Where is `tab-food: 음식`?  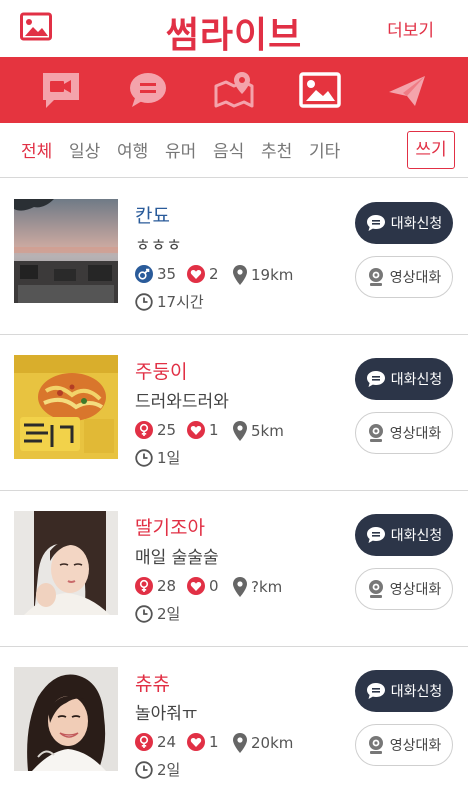
tab-food: 음식 is located at coordinates (228, 149).